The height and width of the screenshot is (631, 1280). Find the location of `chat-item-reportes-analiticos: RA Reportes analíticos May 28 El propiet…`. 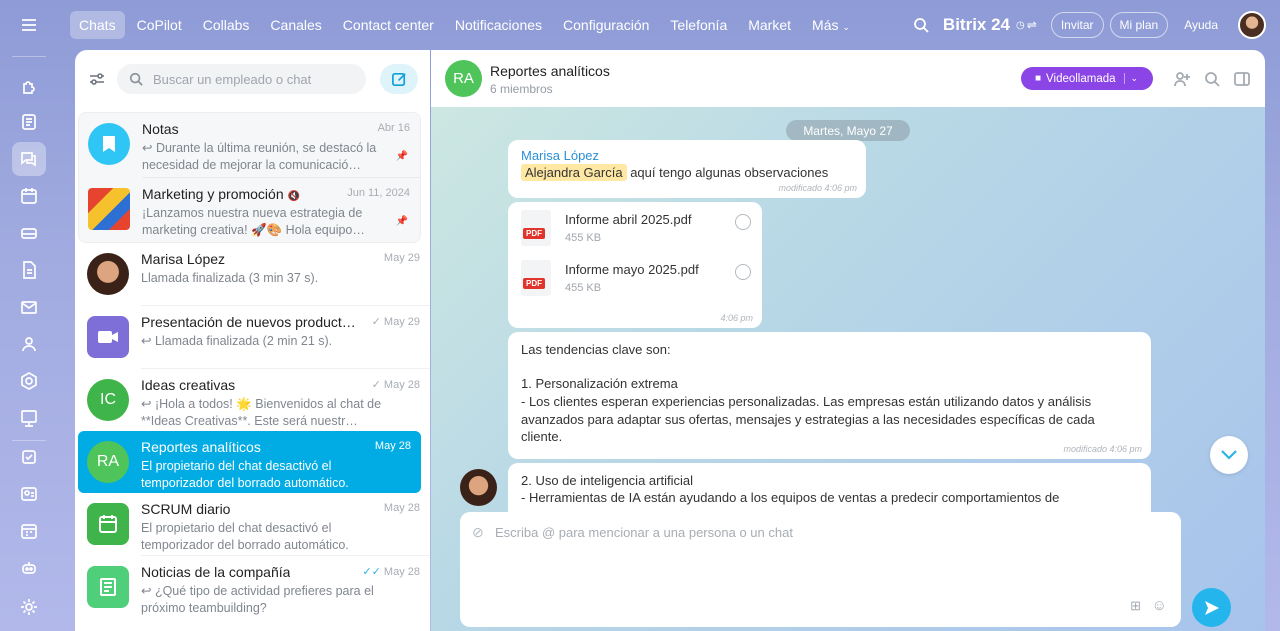

chat-item-reportes-analiticos: RA Reportes analíticos May 28 El propiet… is located at coordinates (249, 462).